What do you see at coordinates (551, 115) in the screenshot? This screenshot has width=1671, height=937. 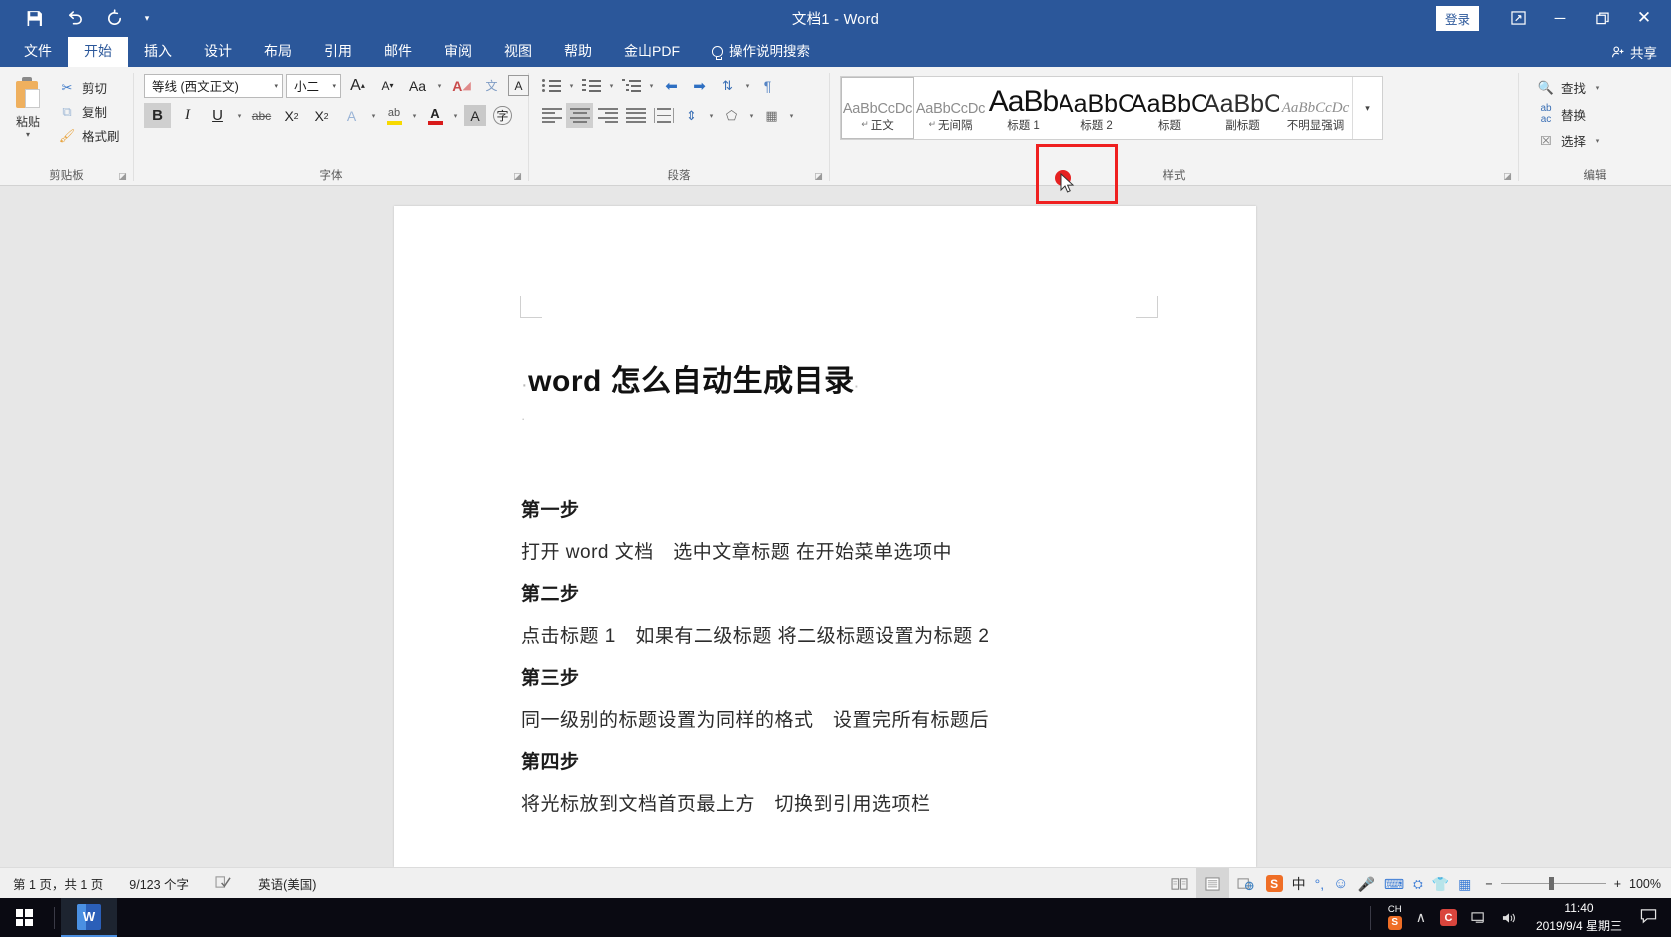 I see `align-left-button` at bounding box center [551, 115].